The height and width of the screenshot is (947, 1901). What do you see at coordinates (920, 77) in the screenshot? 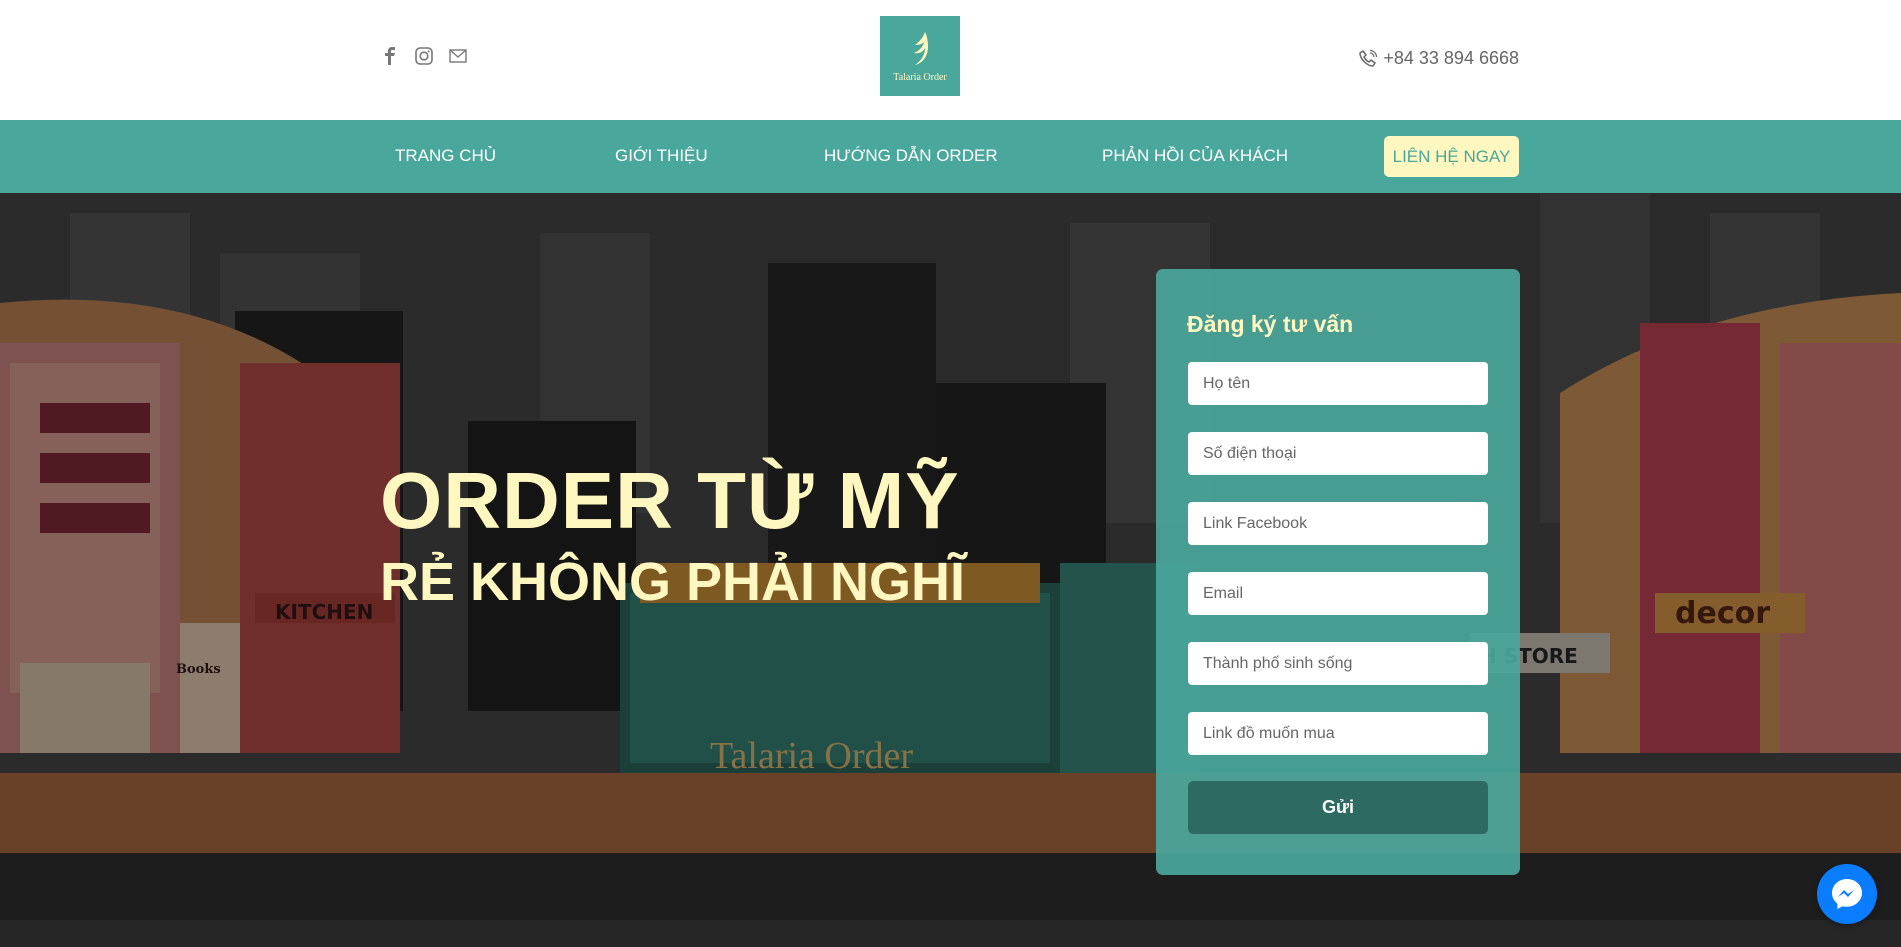
I see `logo-text: Talaria Order` at bounding box center [920, 77].